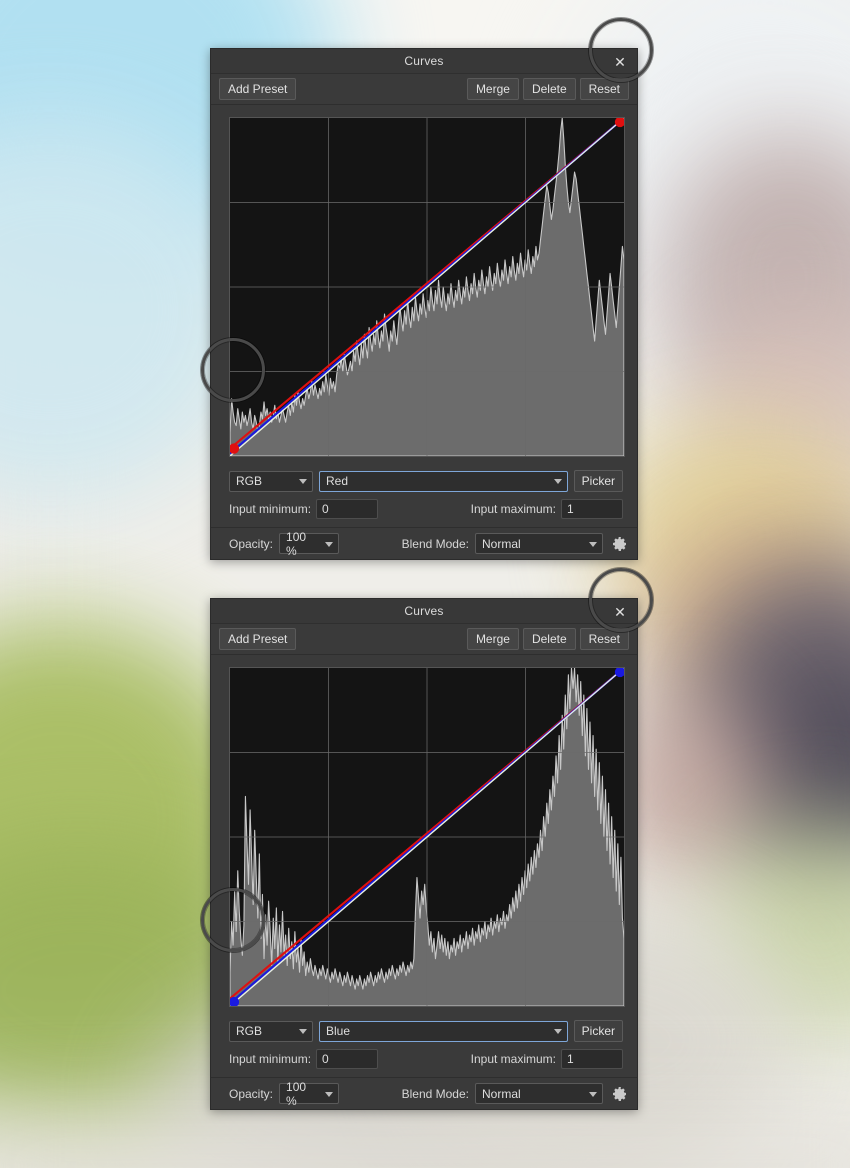 The height and width of the screenshot is (1168, 850). Describe the element at coordinates (337, 481) in the screenshot. I see `channel-value: Red` at that location.